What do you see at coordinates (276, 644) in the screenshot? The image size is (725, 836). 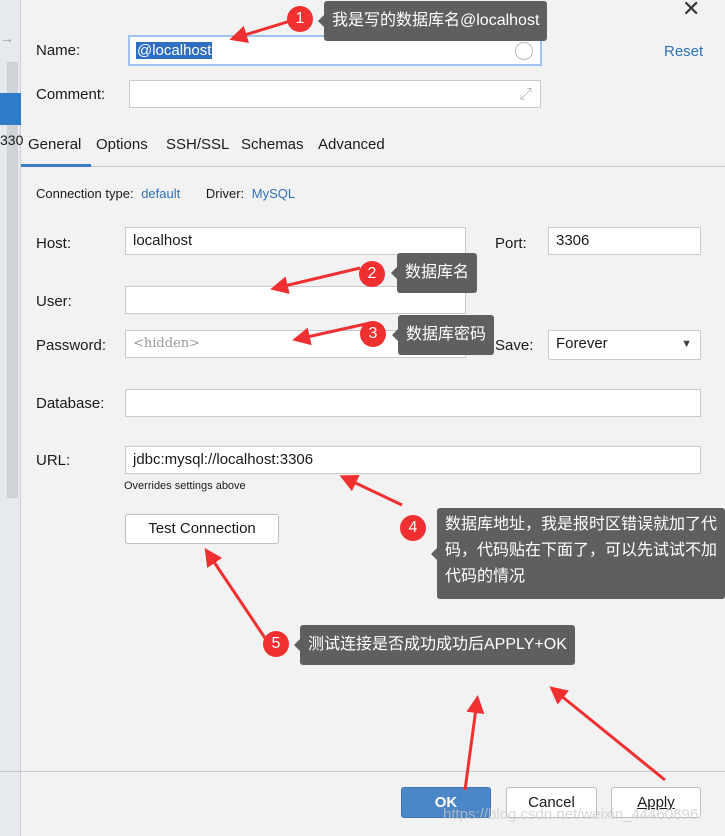 I see `annotation-number-5: 5` at bounding box center [276, 644].